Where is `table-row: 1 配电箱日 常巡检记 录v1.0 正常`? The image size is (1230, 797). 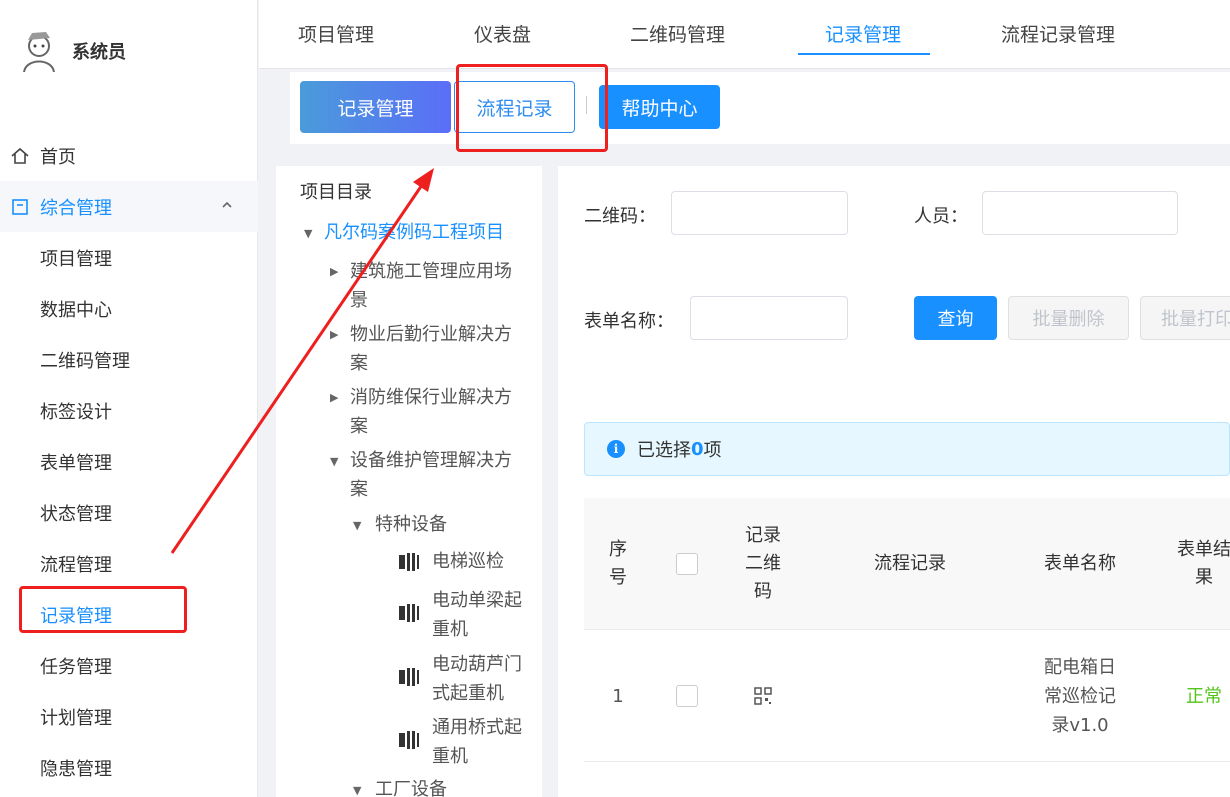 table-row: 1 配电箱日 常巡检记 录v1.0 正常 is located at coordinates (907, 696).